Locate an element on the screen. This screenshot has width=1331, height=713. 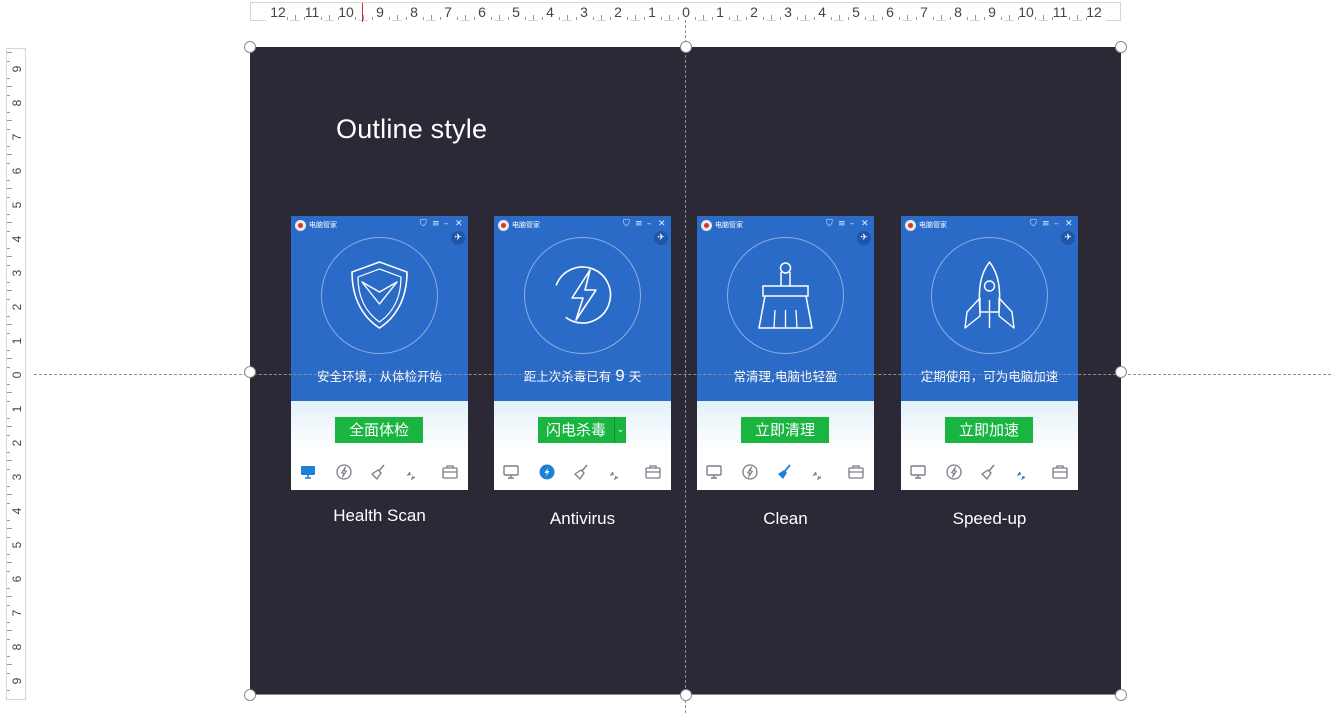
full-checkup-button: 全面体检 is located at coordinates (379, 430).